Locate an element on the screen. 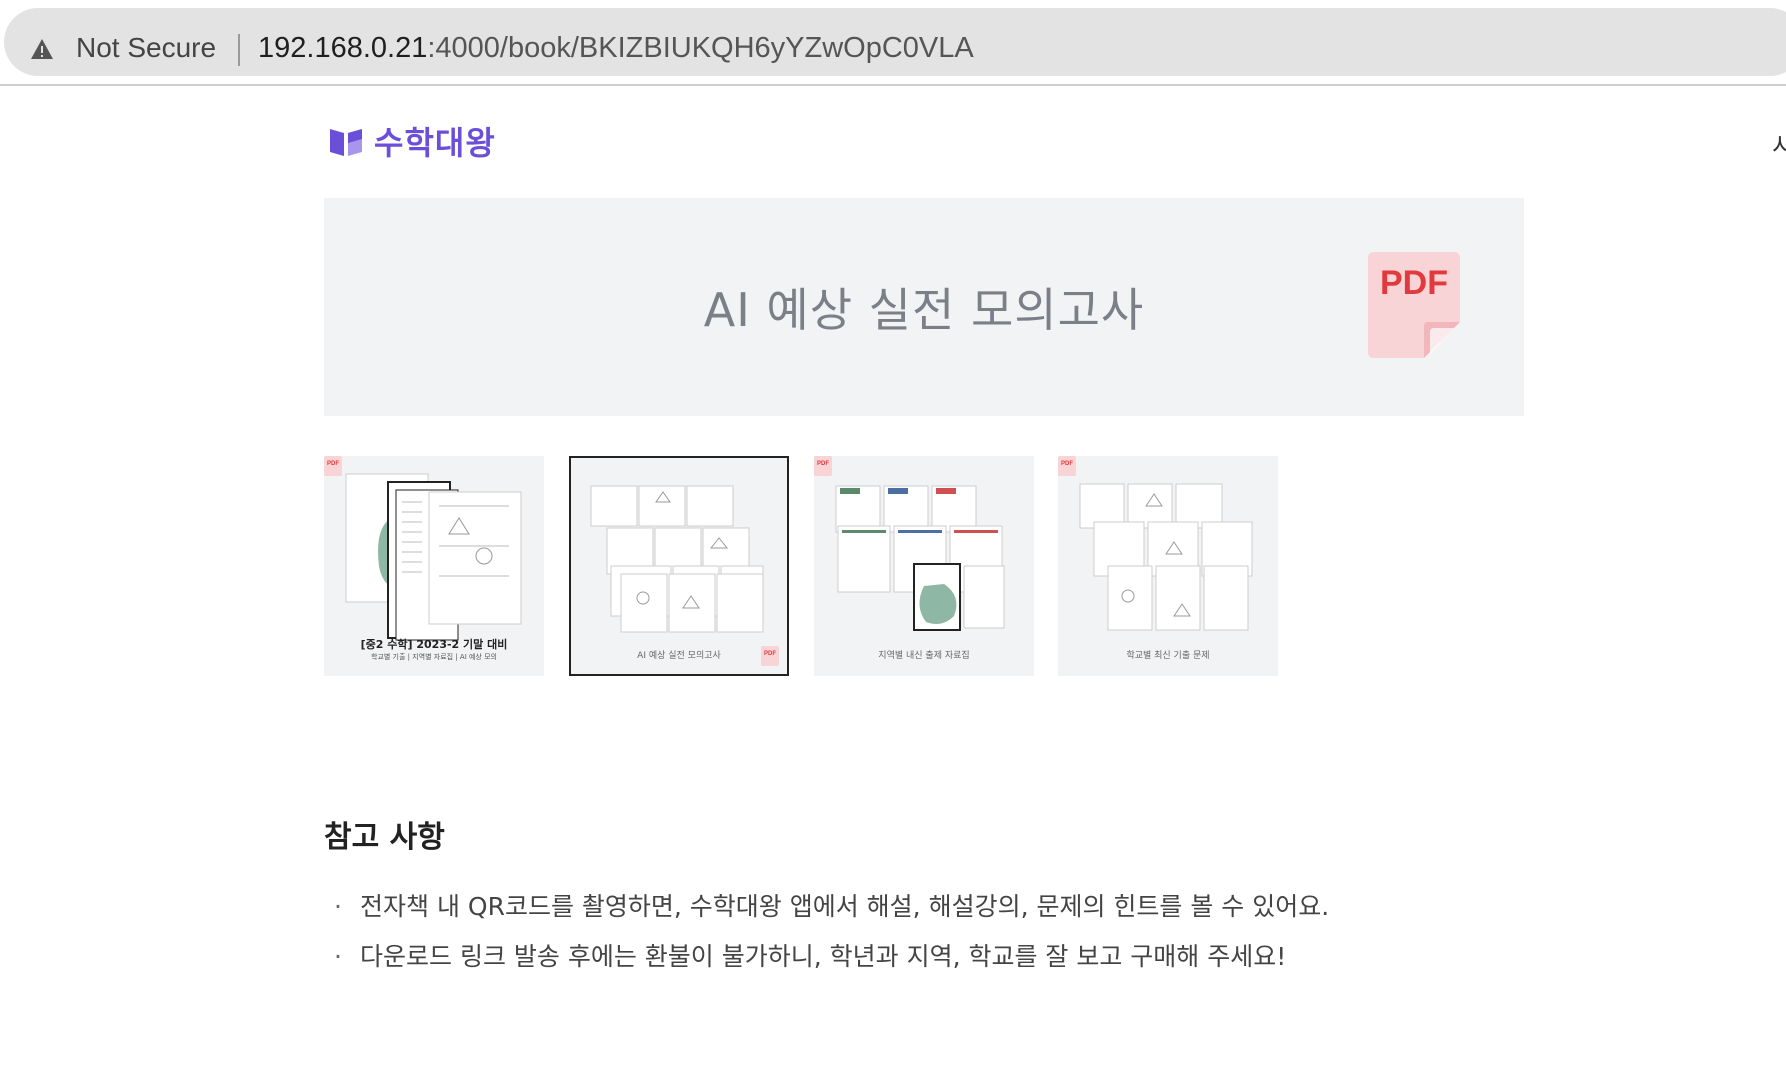  thumbnail-1-caption: [중2 수학] 2023-2 기말 대비 is located at coordinates (434, 644).